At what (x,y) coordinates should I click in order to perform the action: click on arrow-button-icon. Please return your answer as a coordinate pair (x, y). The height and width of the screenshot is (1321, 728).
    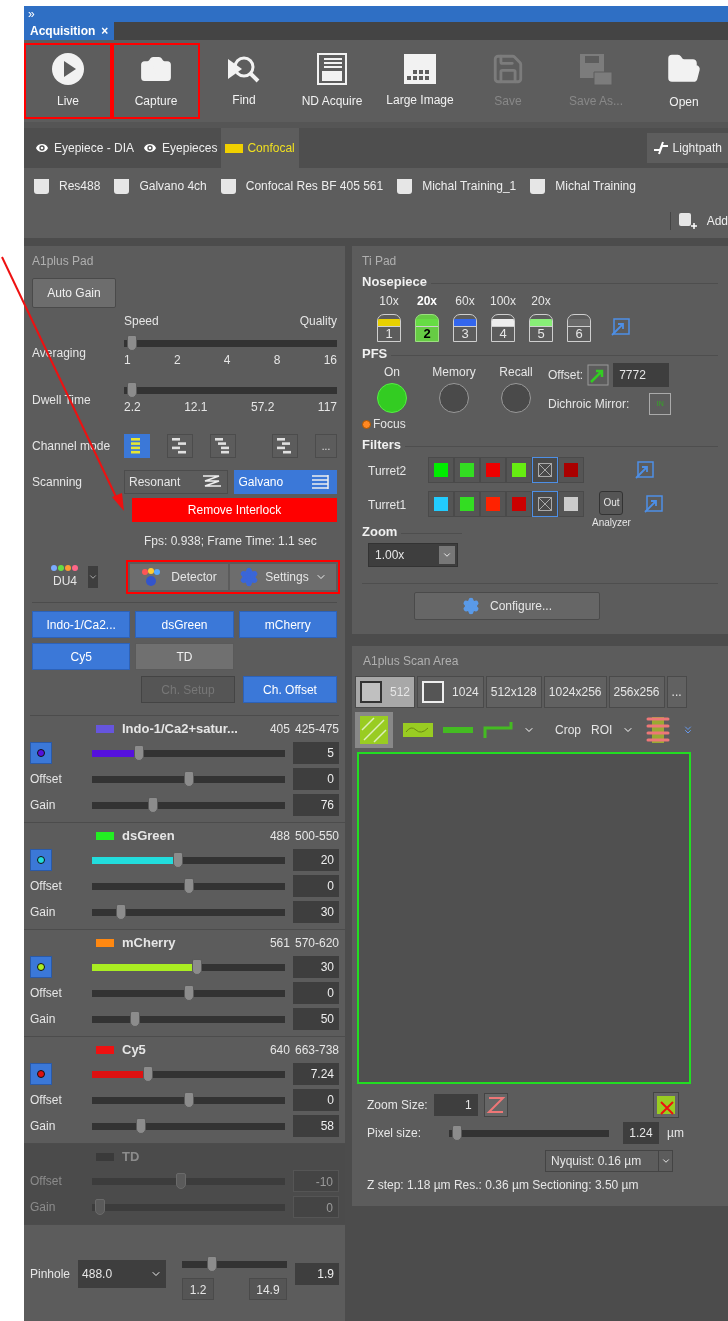
    Looking at the image, I should click on (598, 375).